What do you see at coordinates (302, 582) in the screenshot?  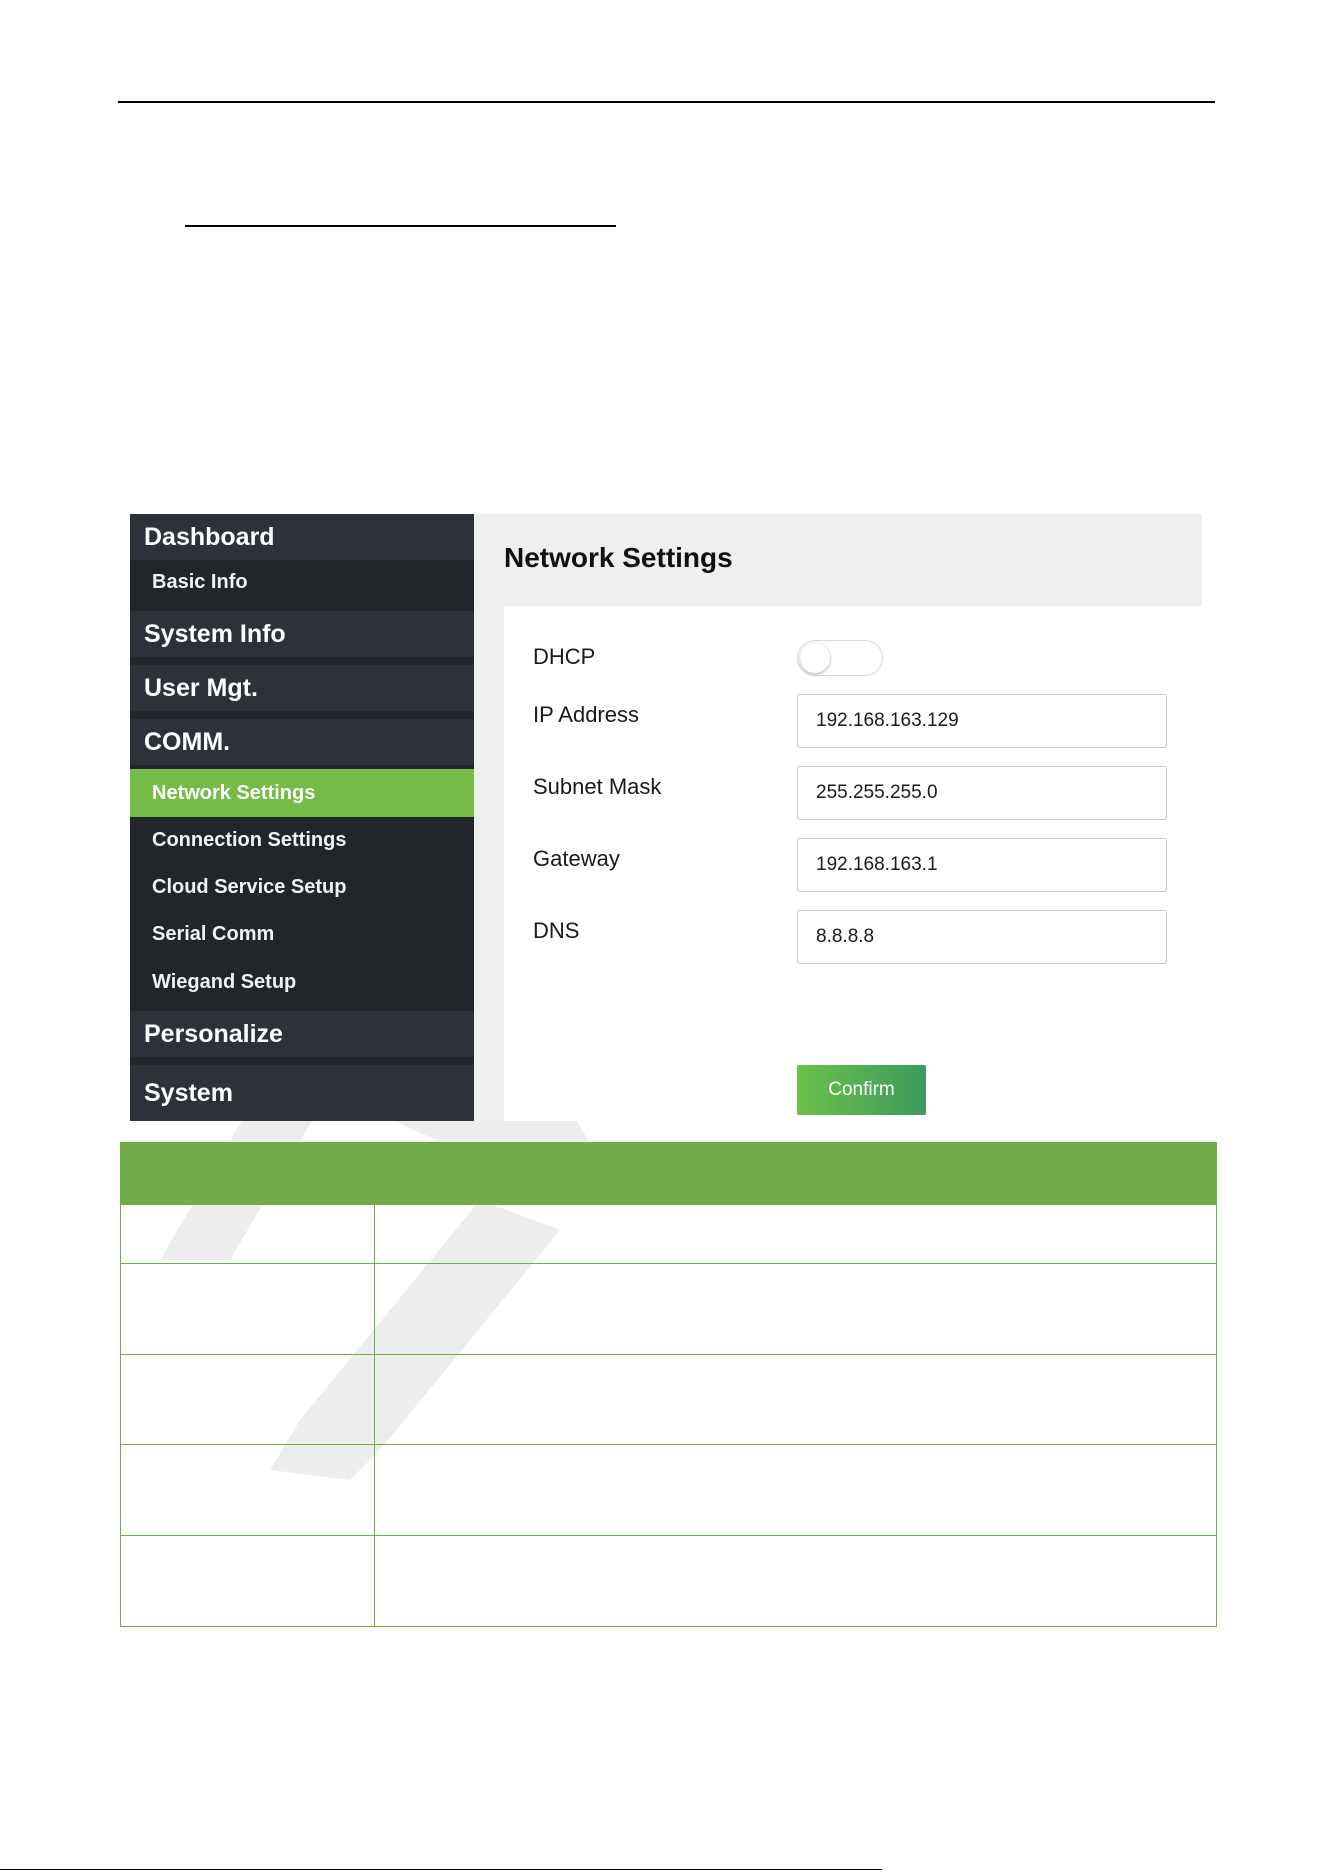 I see `sidebar-item-basic-info: Basic Info` at bounding box center [302, 582].